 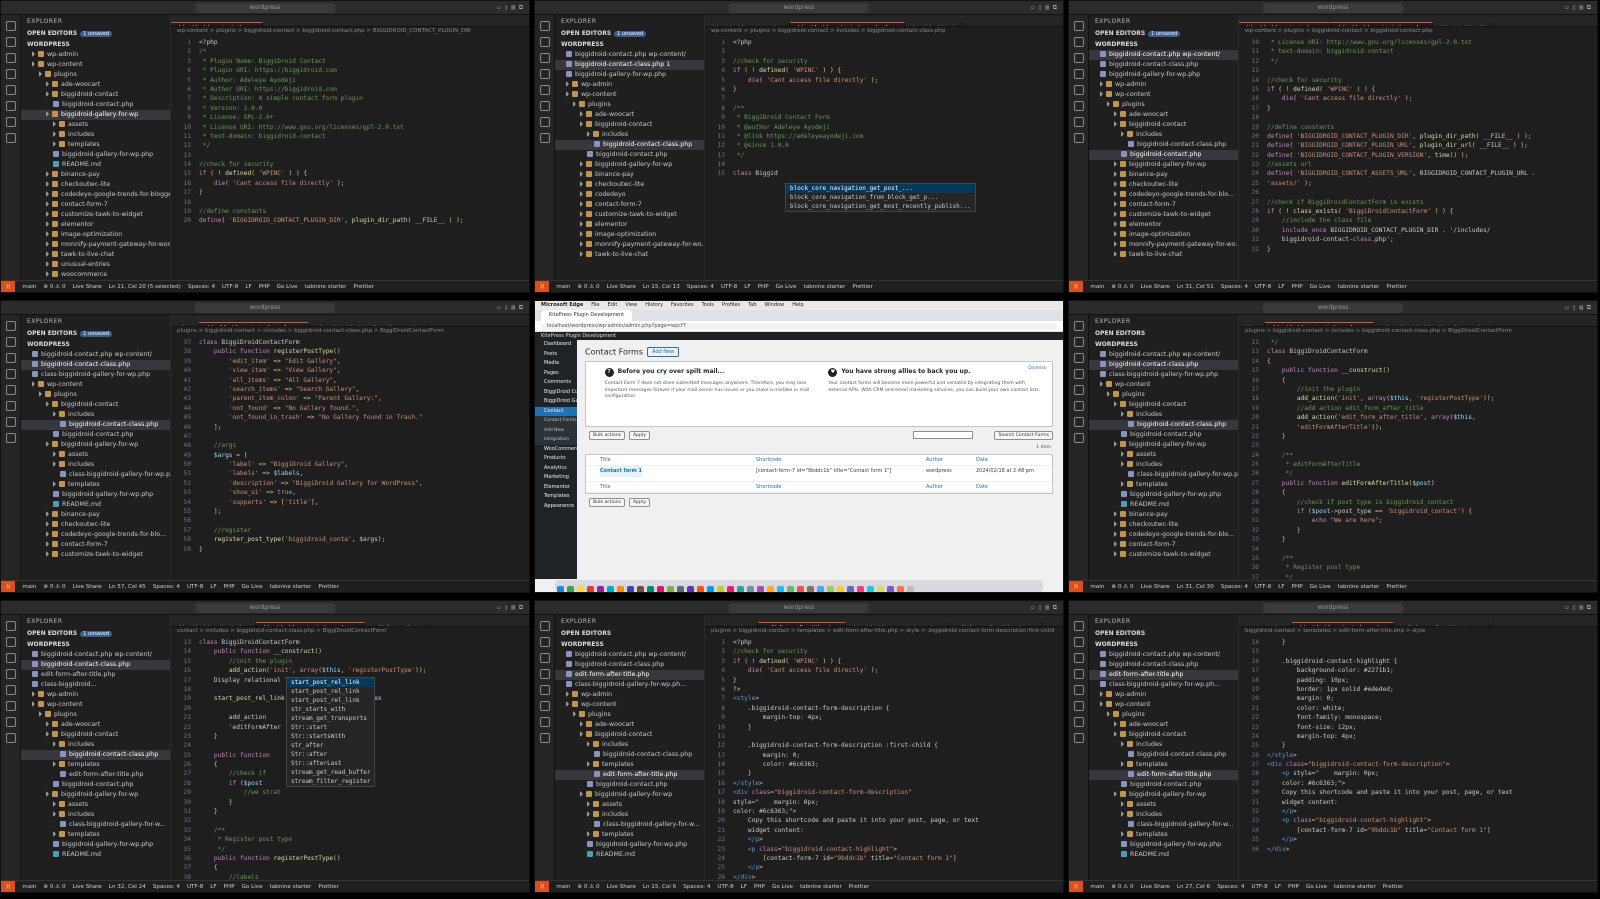 What do you see at coordinates (629, 855) in the screenshot?
I see `tree-item: README.md` at bounding box center [629, 855].